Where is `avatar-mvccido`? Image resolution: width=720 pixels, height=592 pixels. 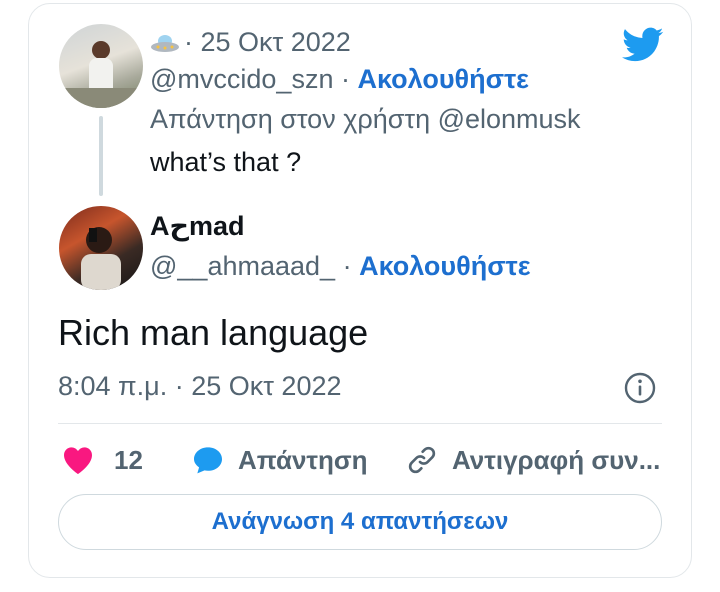 avatar-mvccido is located at coordinates (101, 66).